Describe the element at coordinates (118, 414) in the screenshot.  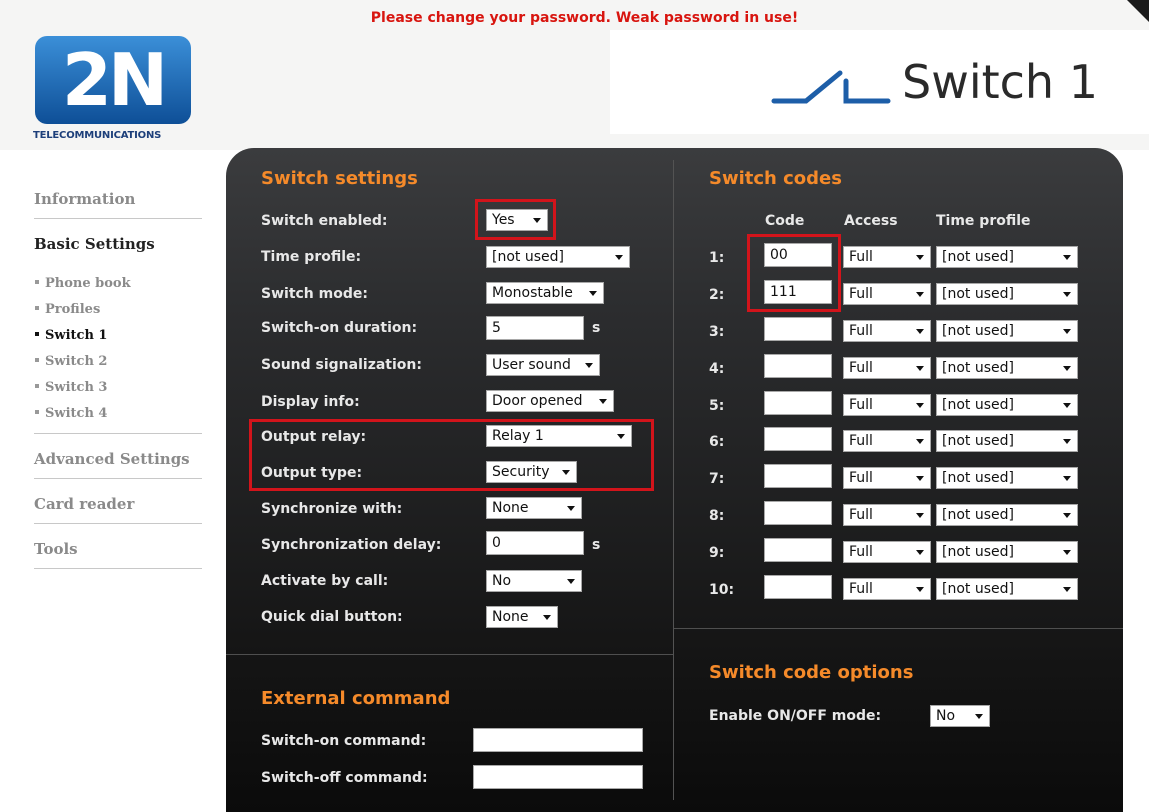
I see `nav-switch-4: Switch 4` at that location.